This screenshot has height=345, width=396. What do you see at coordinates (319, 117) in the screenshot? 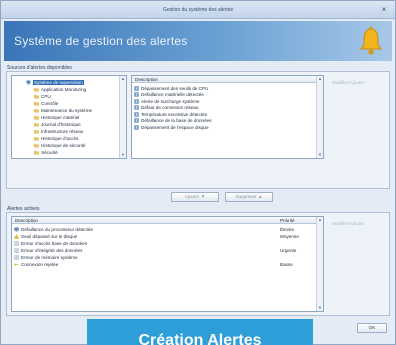
I see `list-scrollbar: ▲ ▼` at bounding box center [319, 117].